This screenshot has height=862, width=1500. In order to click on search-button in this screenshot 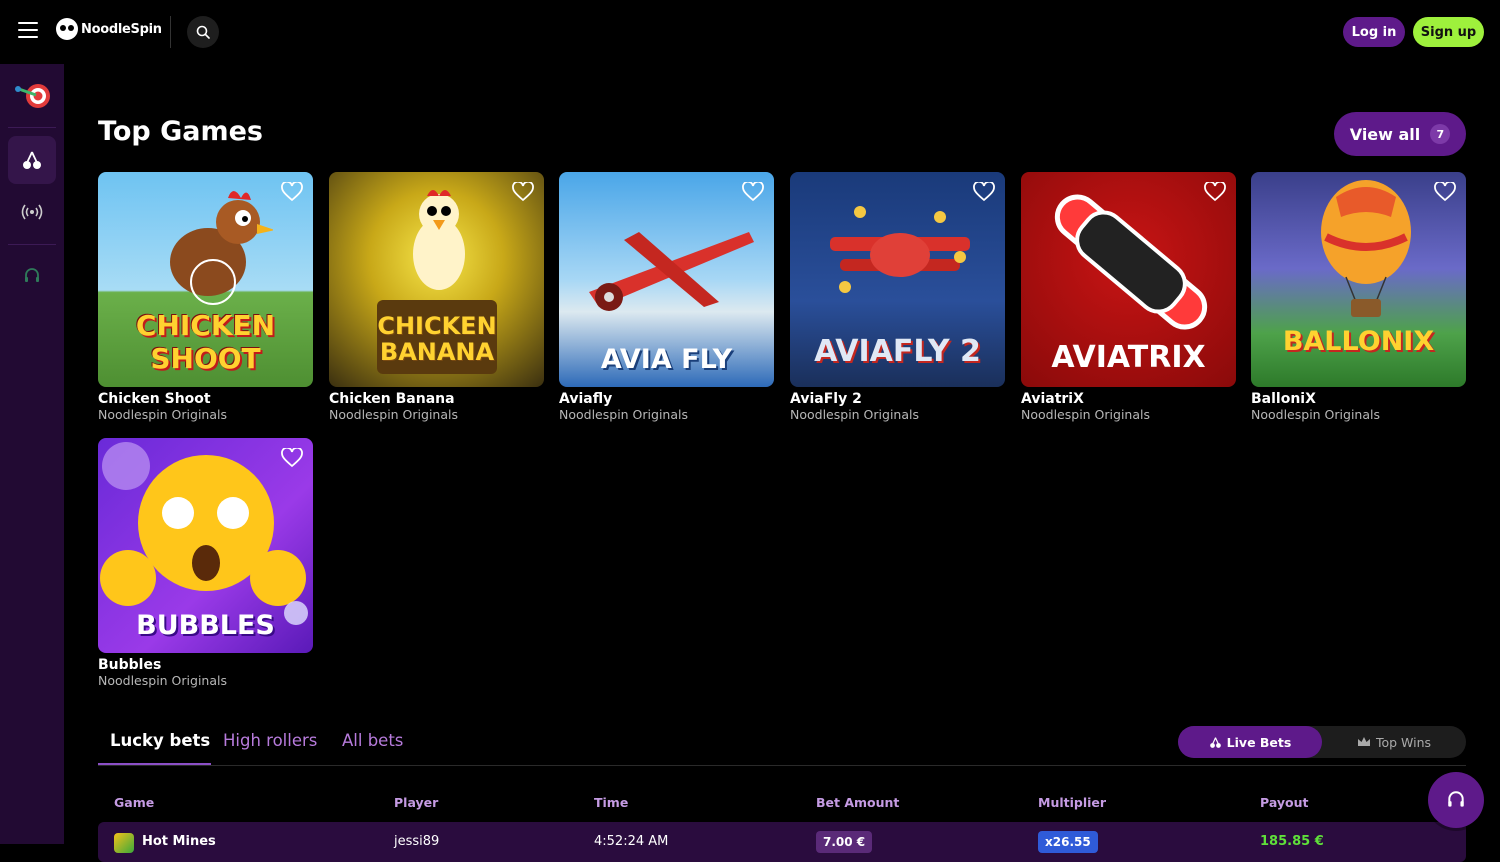, I will do `click(203, 32)`.